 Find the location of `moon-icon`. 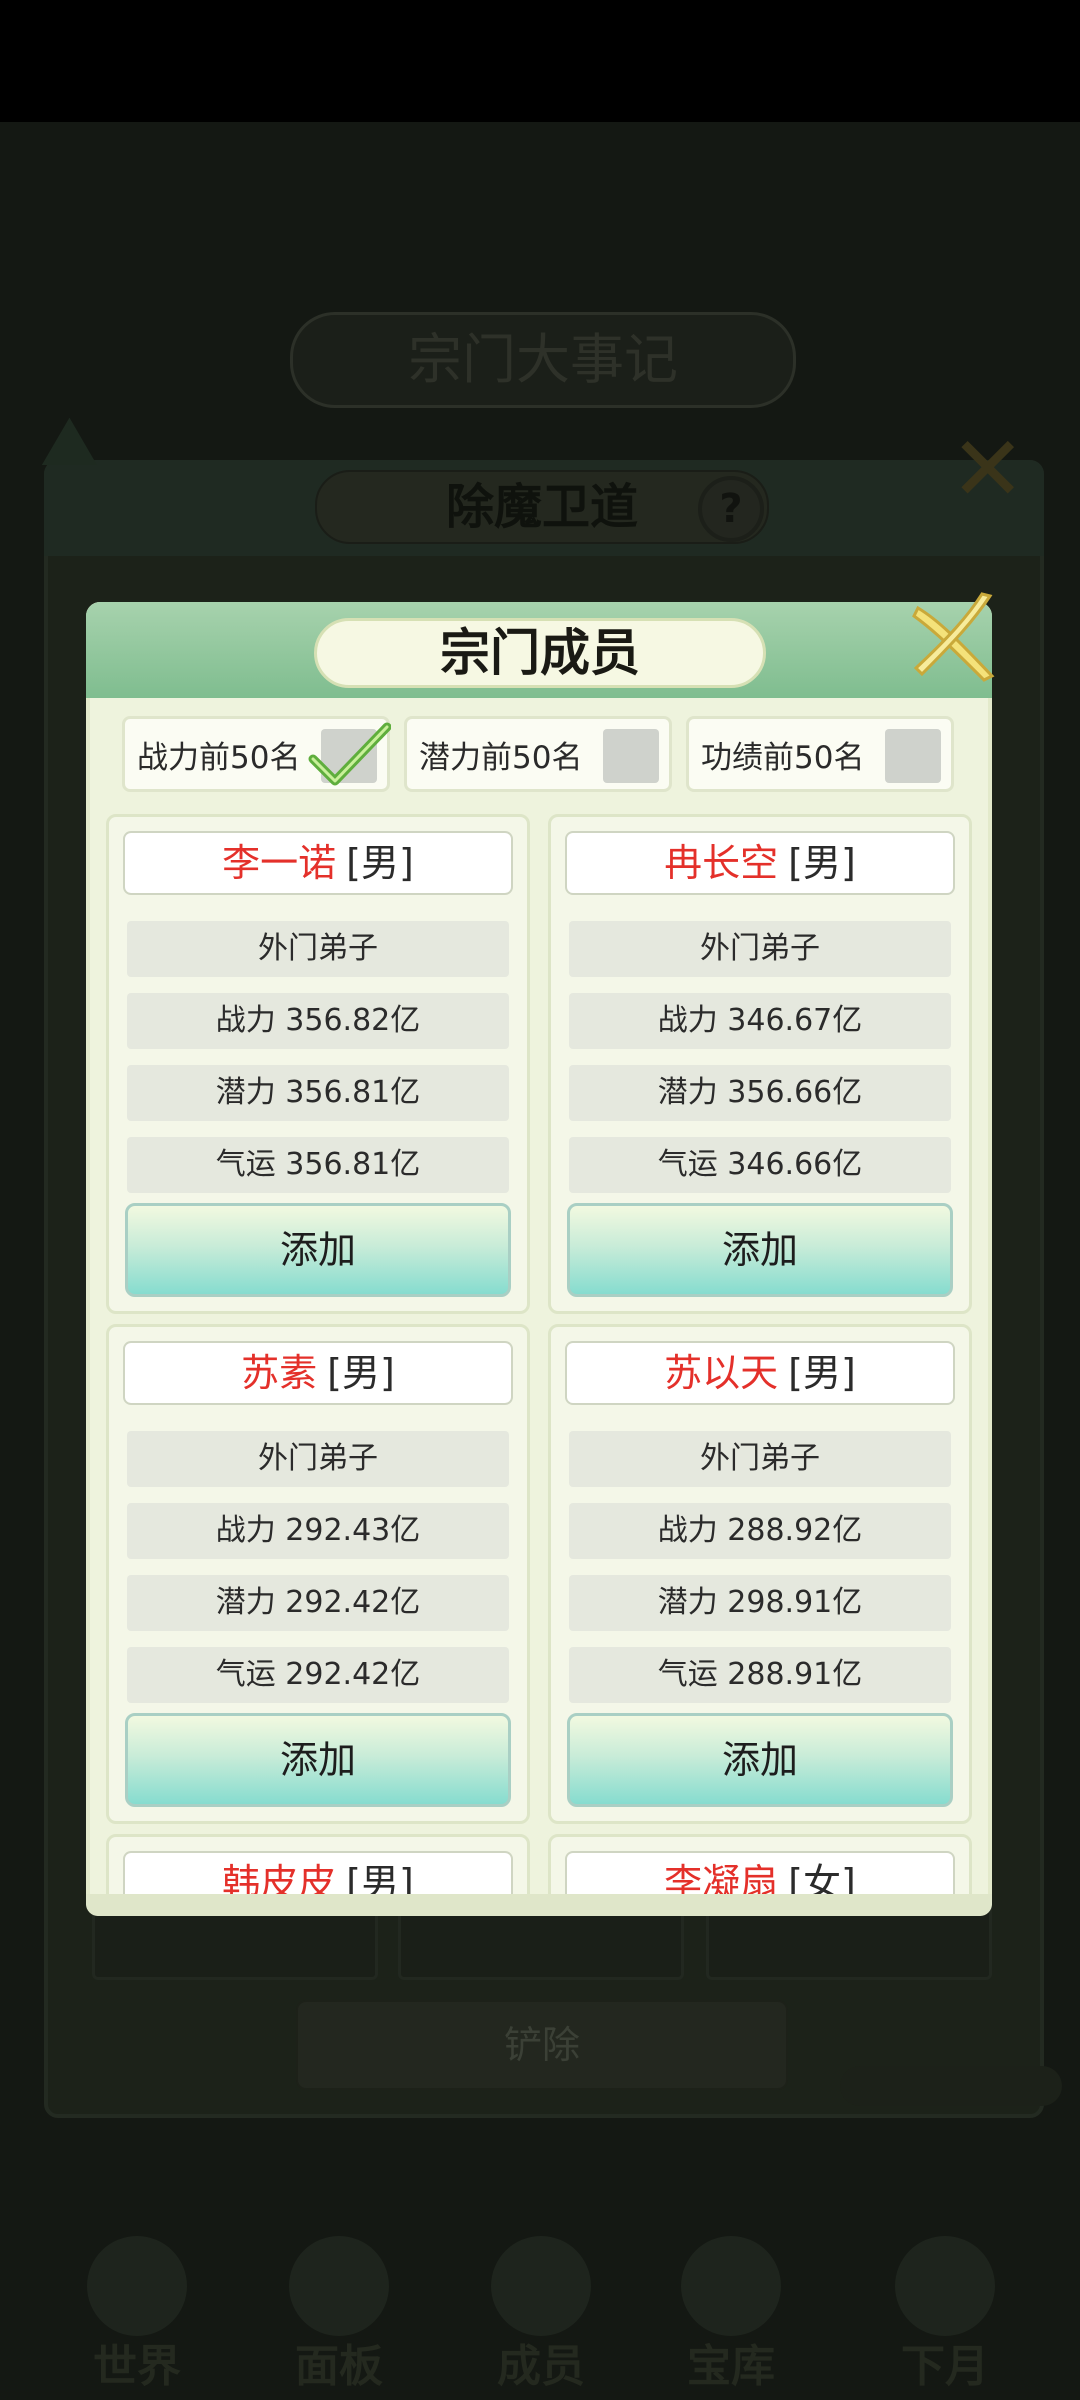

moon-icon is located at coordinates (945, 2286).